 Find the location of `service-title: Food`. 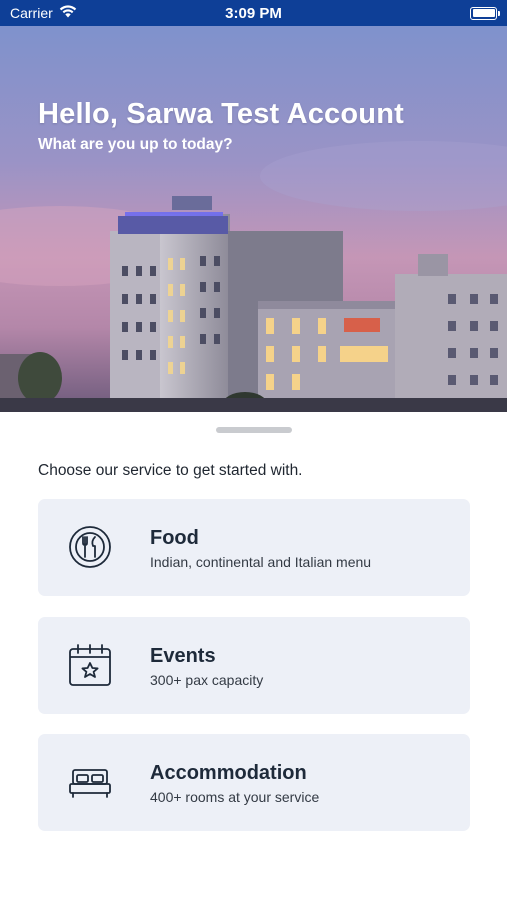

service-title: Food is located at coordinates (174, 538).